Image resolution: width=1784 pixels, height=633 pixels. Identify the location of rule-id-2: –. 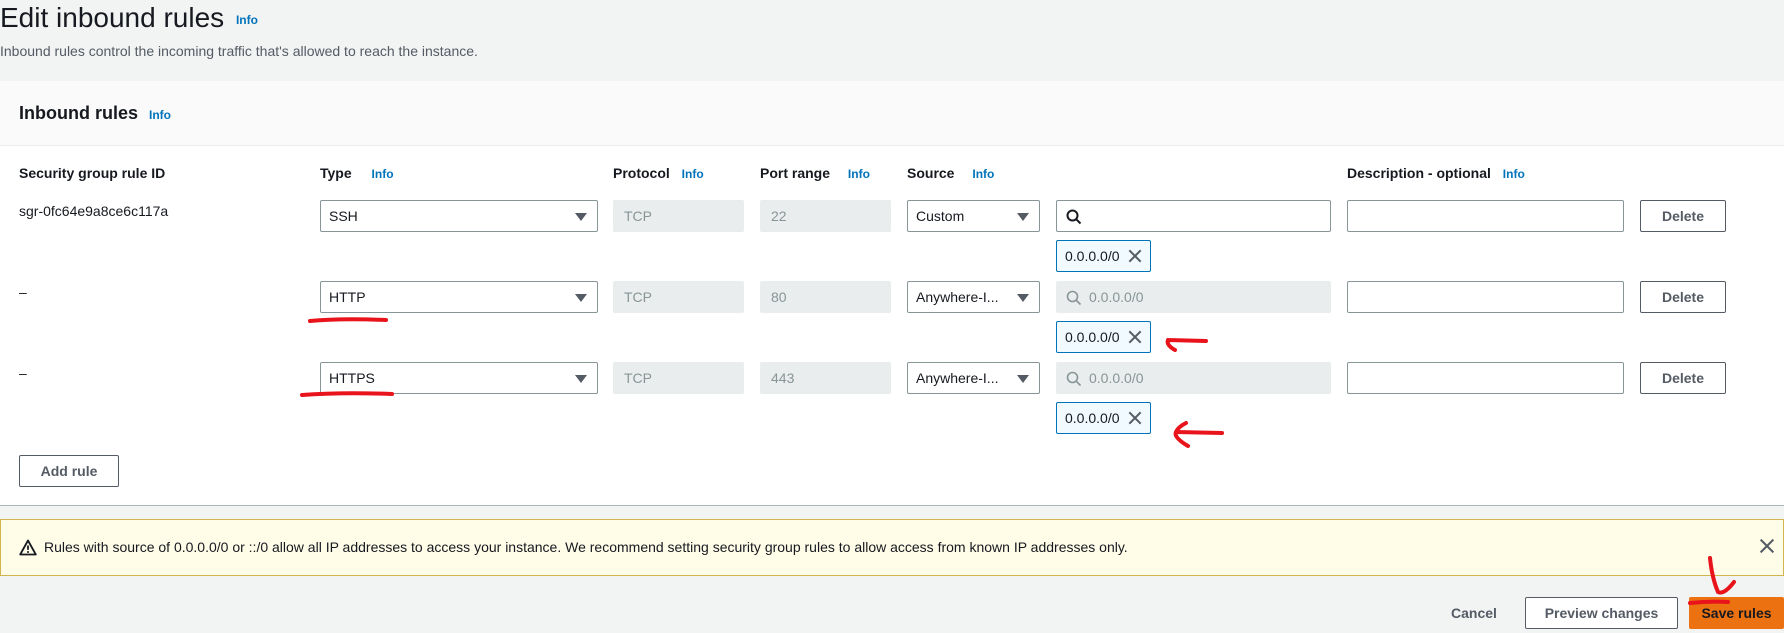
(23, 292).